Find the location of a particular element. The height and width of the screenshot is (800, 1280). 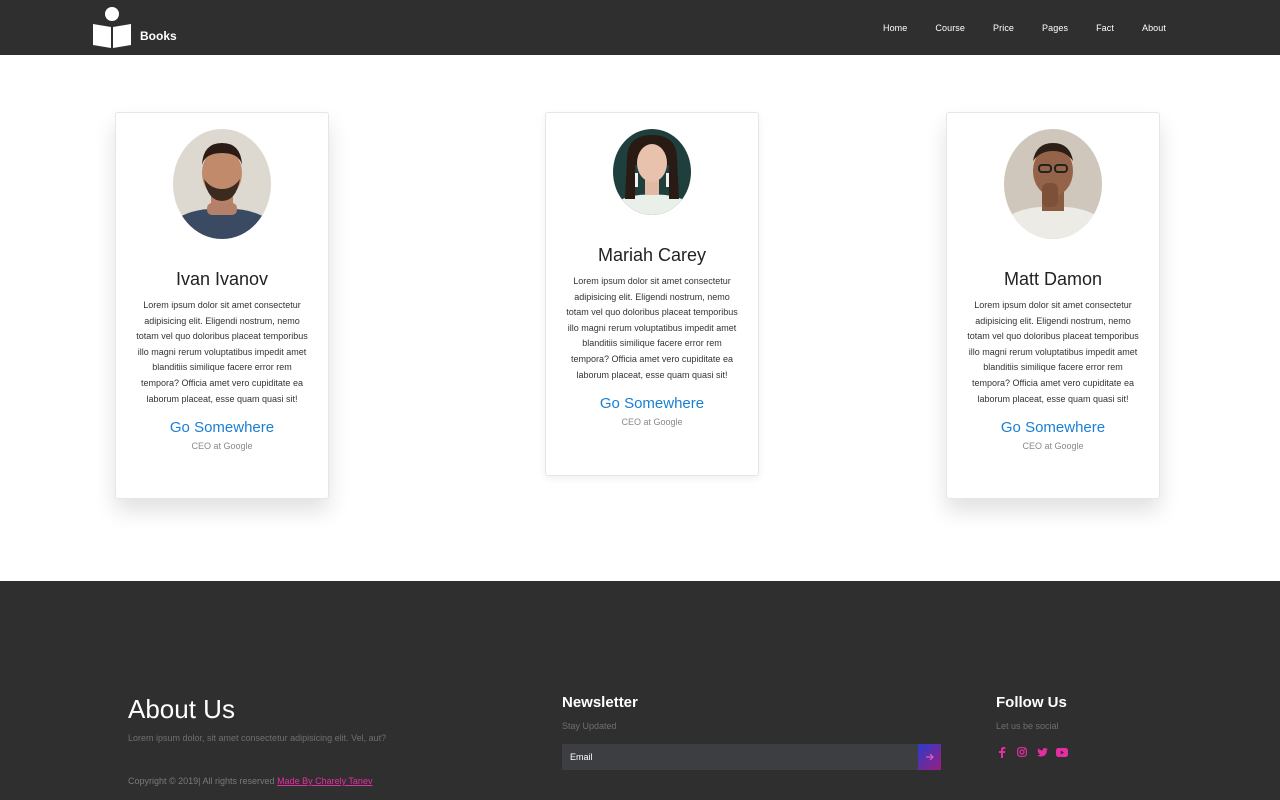

email-input is located at coordinates (740, 757).